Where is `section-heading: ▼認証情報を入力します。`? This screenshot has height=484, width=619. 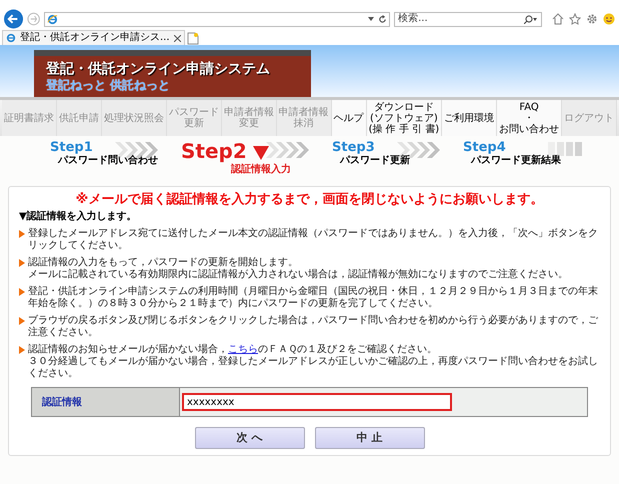 section-heading: ▼認証情報を入力します。 is located at coordinates (78, 217).